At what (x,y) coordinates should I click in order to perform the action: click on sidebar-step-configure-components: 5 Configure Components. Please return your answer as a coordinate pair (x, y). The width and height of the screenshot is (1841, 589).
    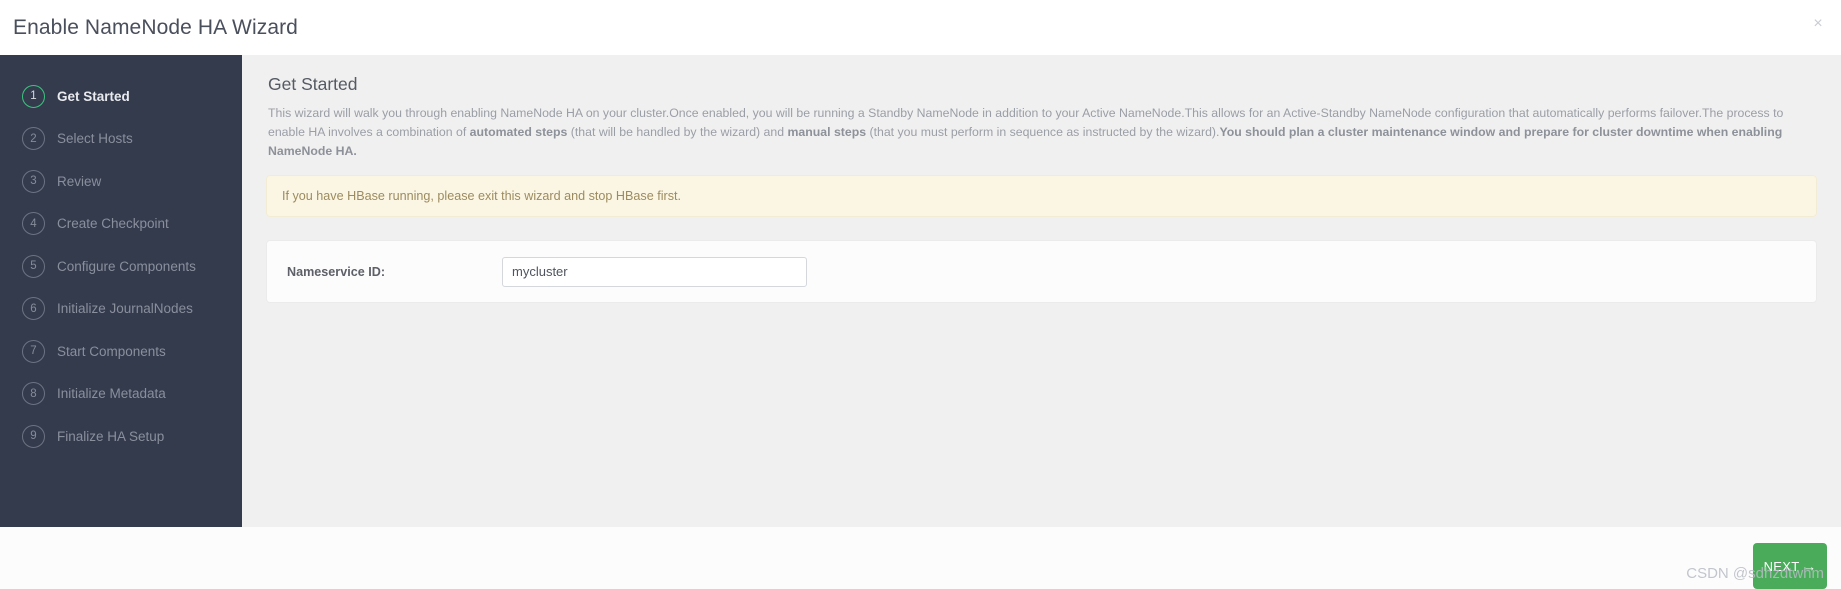
    Looking at the image, I should click on (121, 266).